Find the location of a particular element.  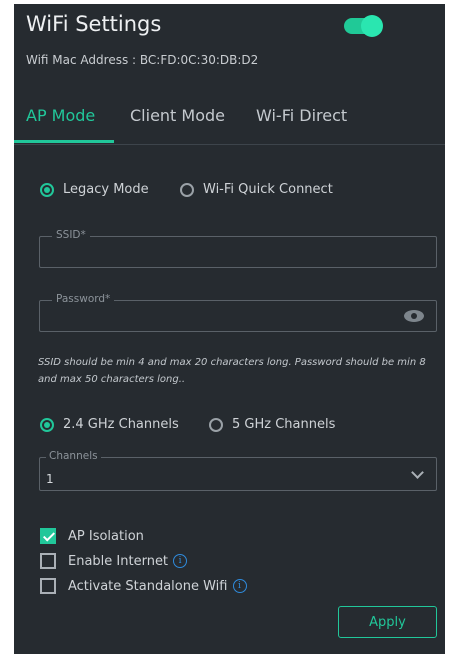

channels-label: Channels is located at coordinates (73, 456).